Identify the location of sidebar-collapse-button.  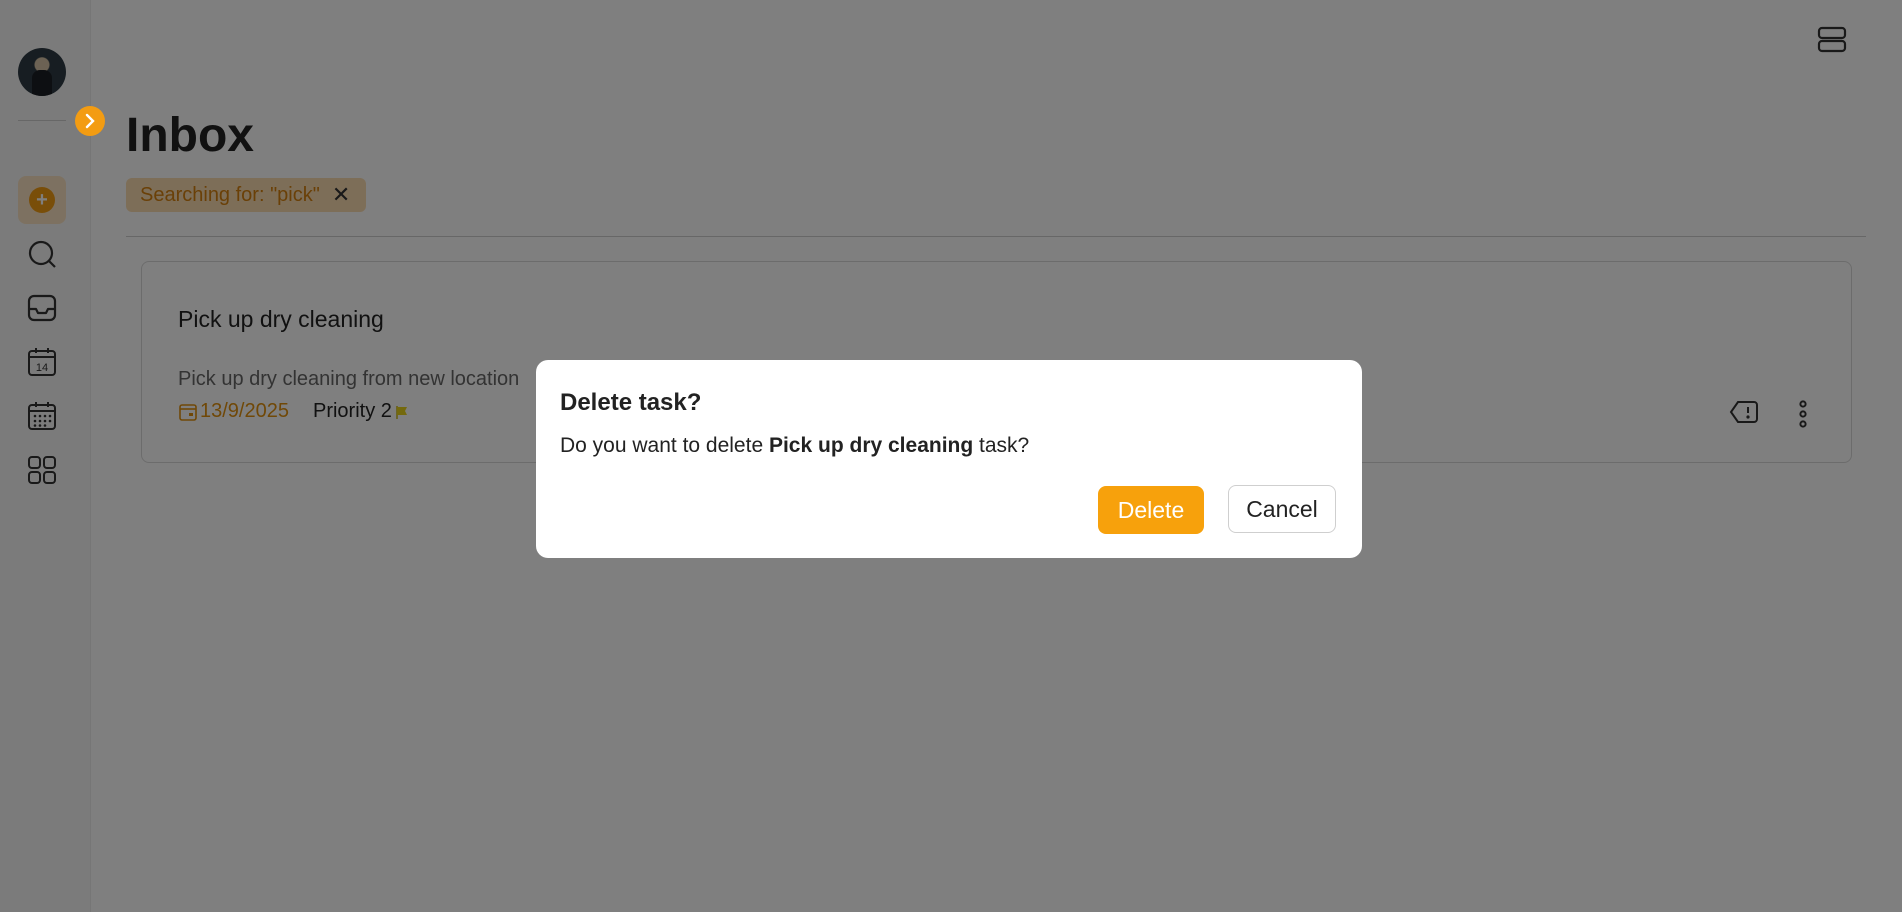
(90, 121).